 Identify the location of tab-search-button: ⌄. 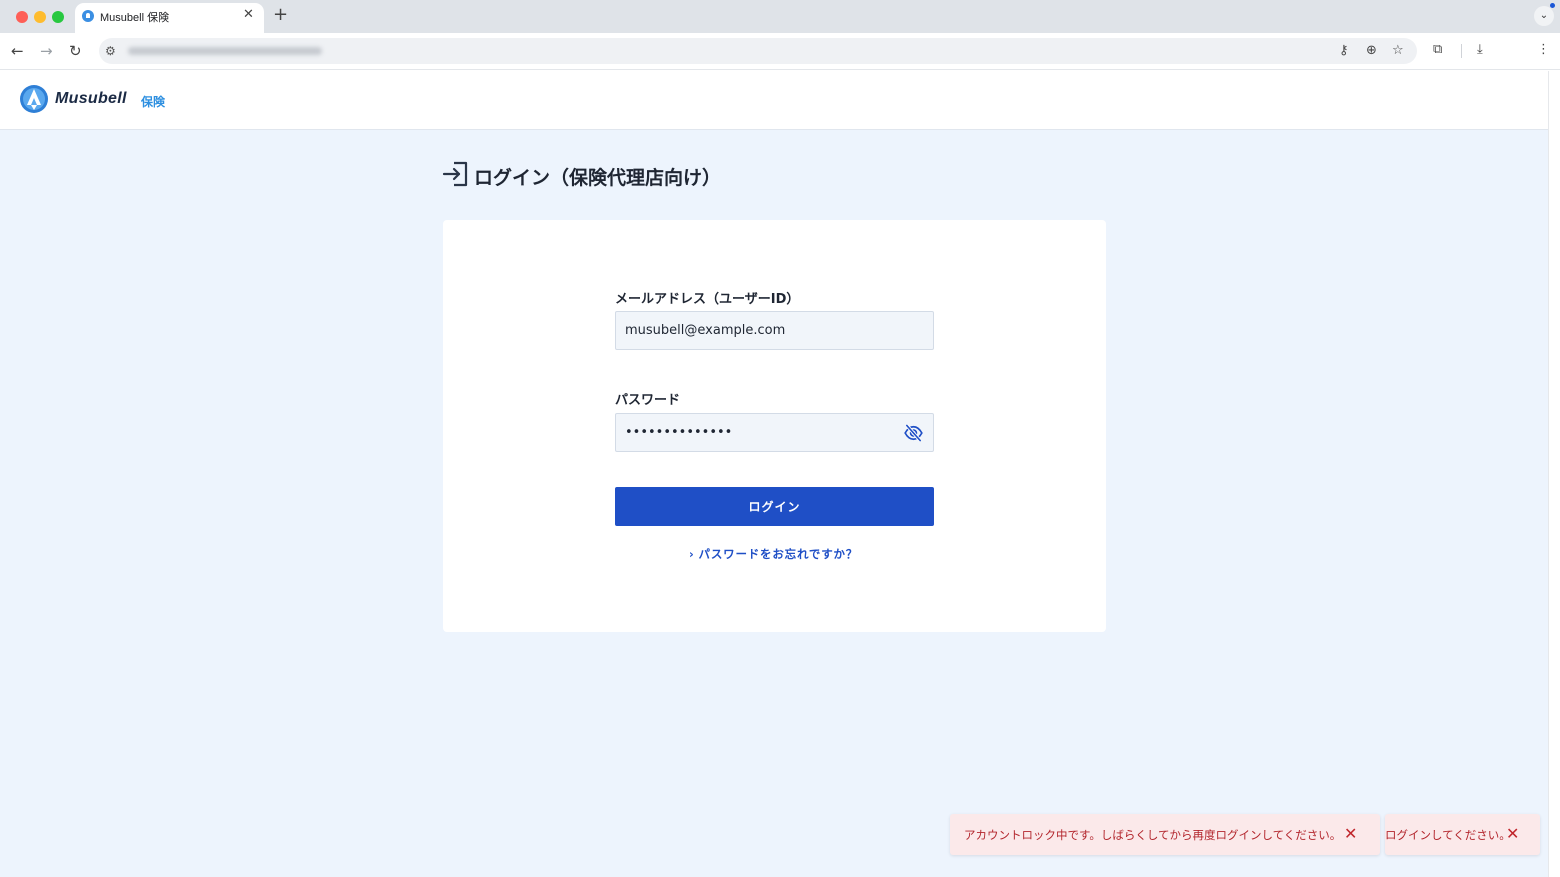
(1544, 16).